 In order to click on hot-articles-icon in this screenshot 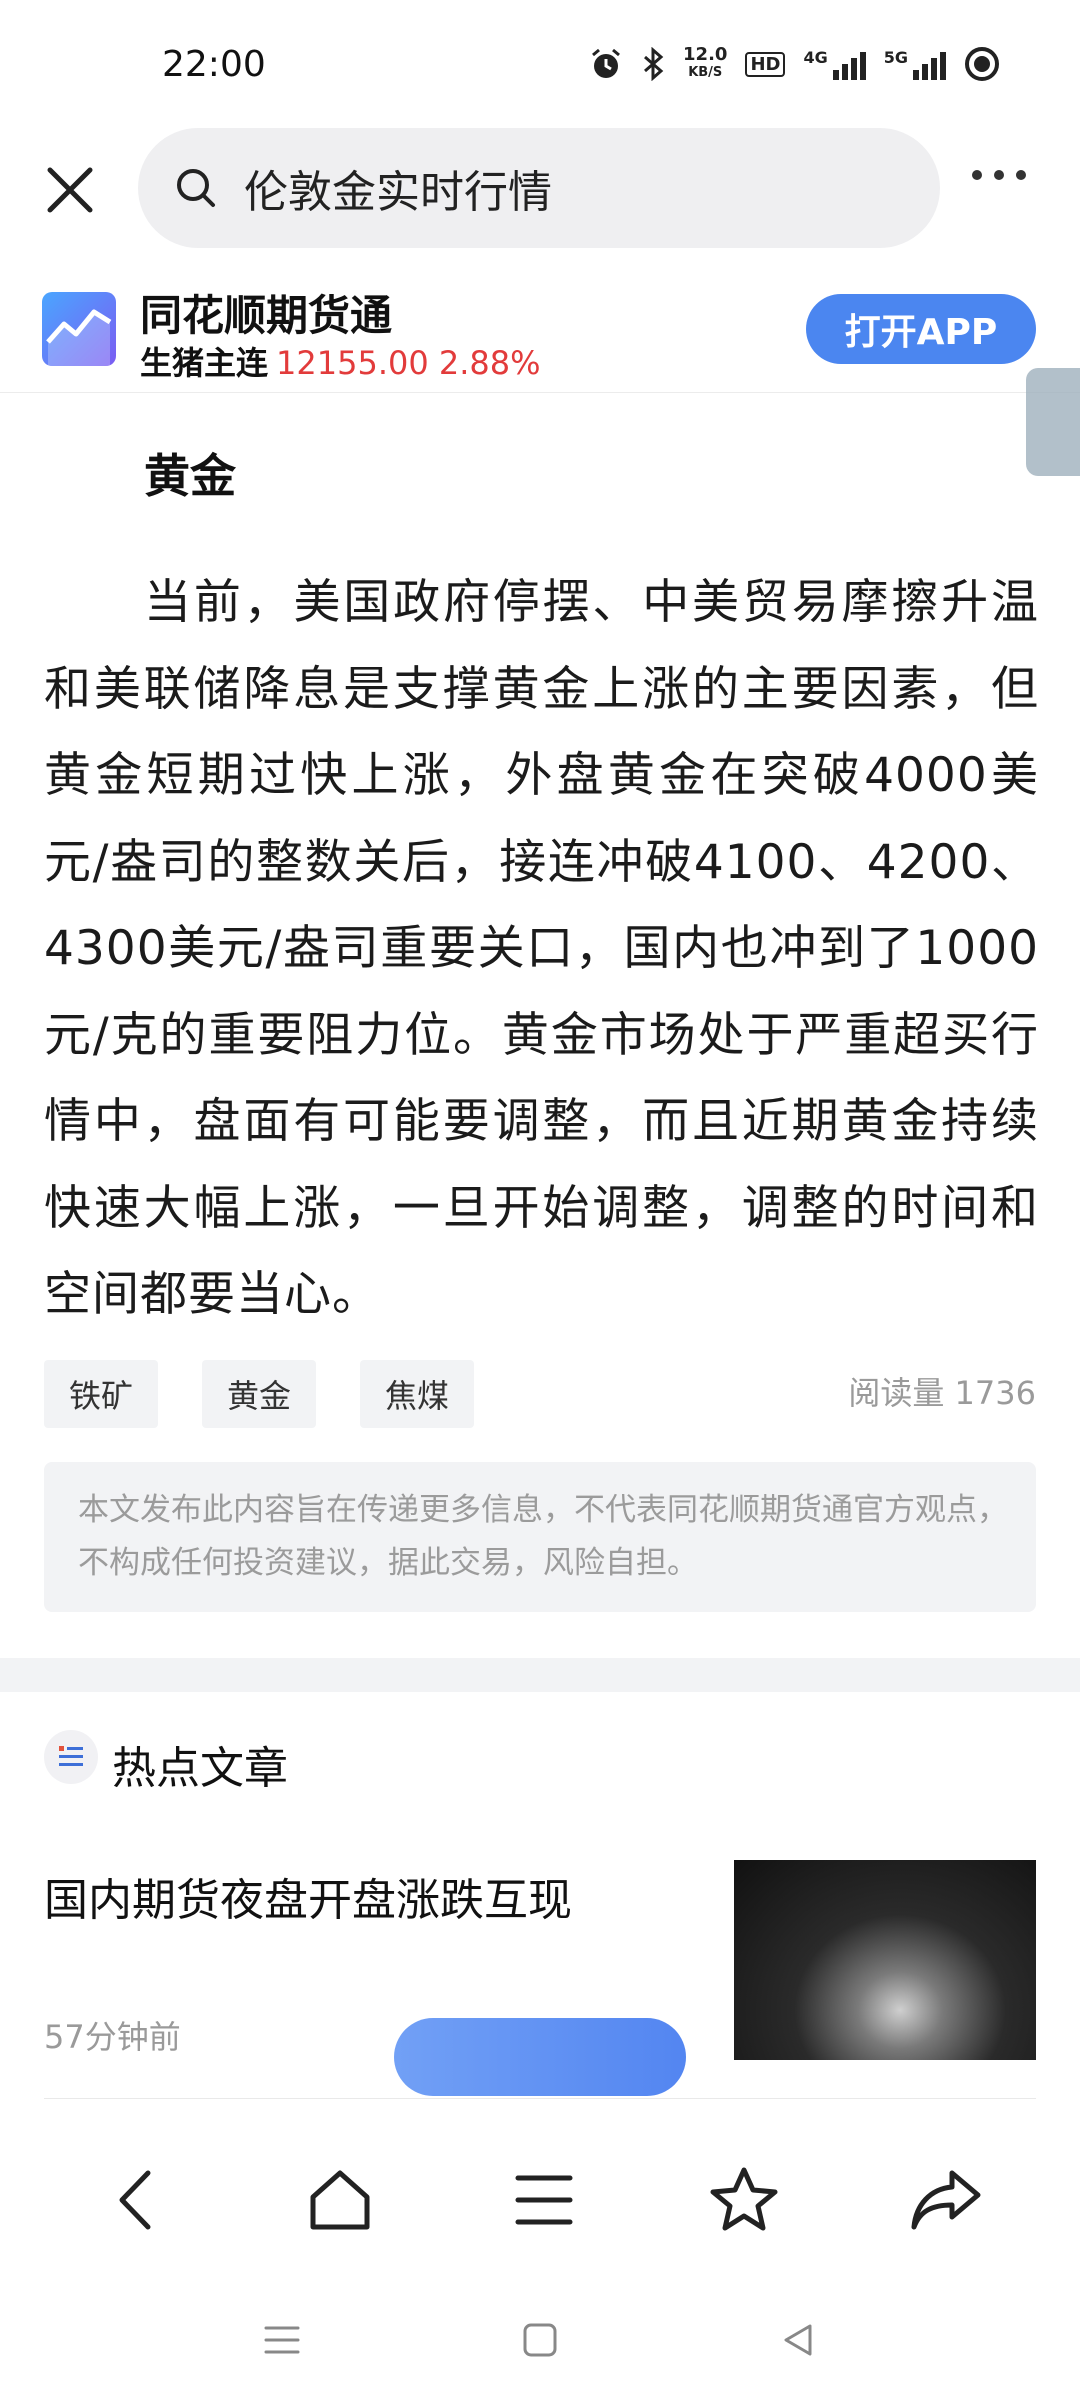, I will do `click(71, 1757)`.